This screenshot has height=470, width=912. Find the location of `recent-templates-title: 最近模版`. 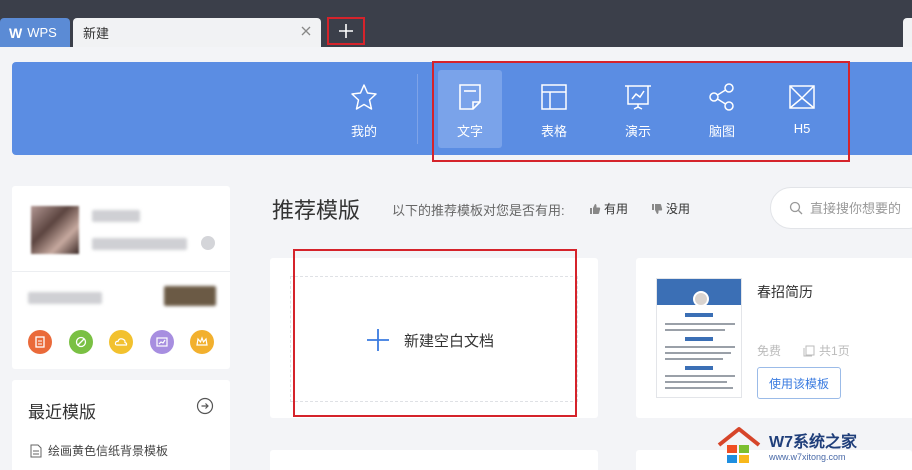

recent-templates-title: 最近模版 is located at coordinates (62, 412).